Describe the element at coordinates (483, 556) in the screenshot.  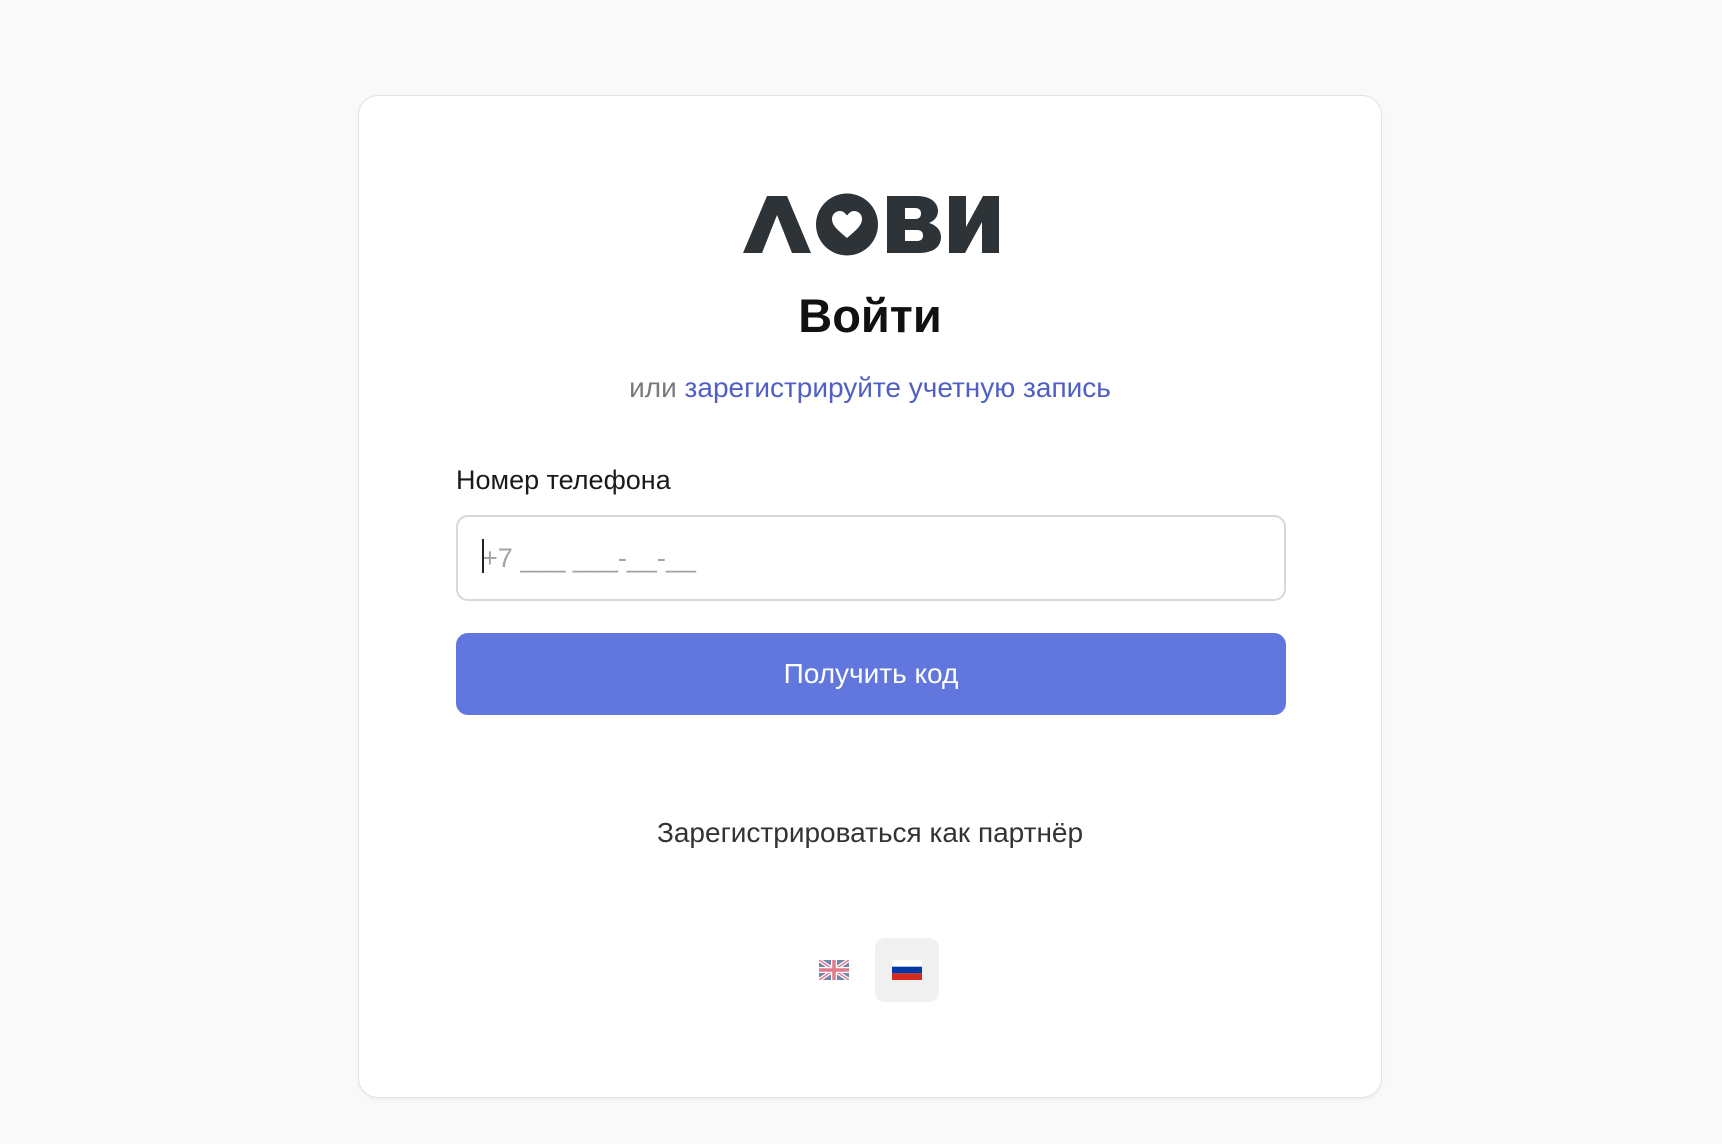
I see `text-caret` at that location.